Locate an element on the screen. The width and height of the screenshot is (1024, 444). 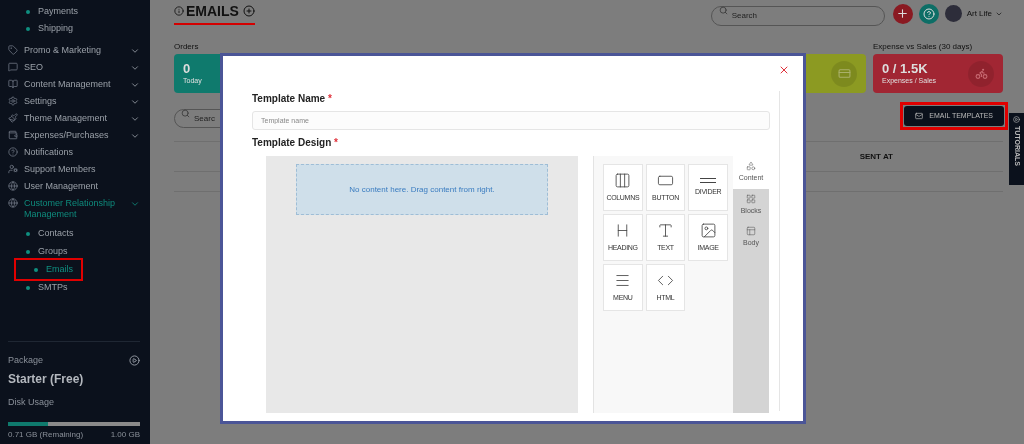
sidebar-subitem: SMTPs is located at coordinates (42, 287).